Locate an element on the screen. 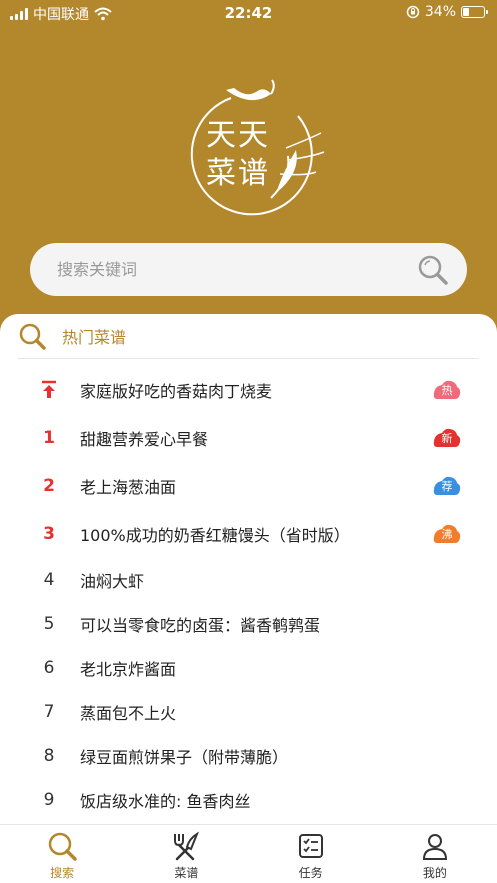  hot-badge: 热 is located at coordinates (447, 390).